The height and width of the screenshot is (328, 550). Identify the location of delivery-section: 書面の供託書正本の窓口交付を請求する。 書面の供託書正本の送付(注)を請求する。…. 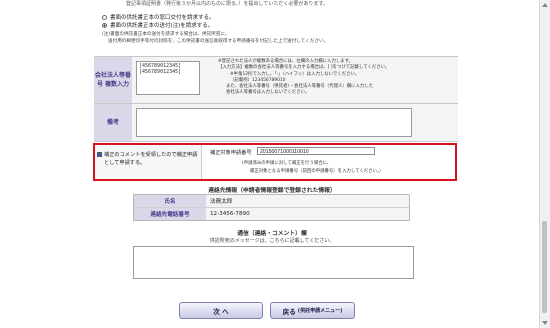
(276, 33).